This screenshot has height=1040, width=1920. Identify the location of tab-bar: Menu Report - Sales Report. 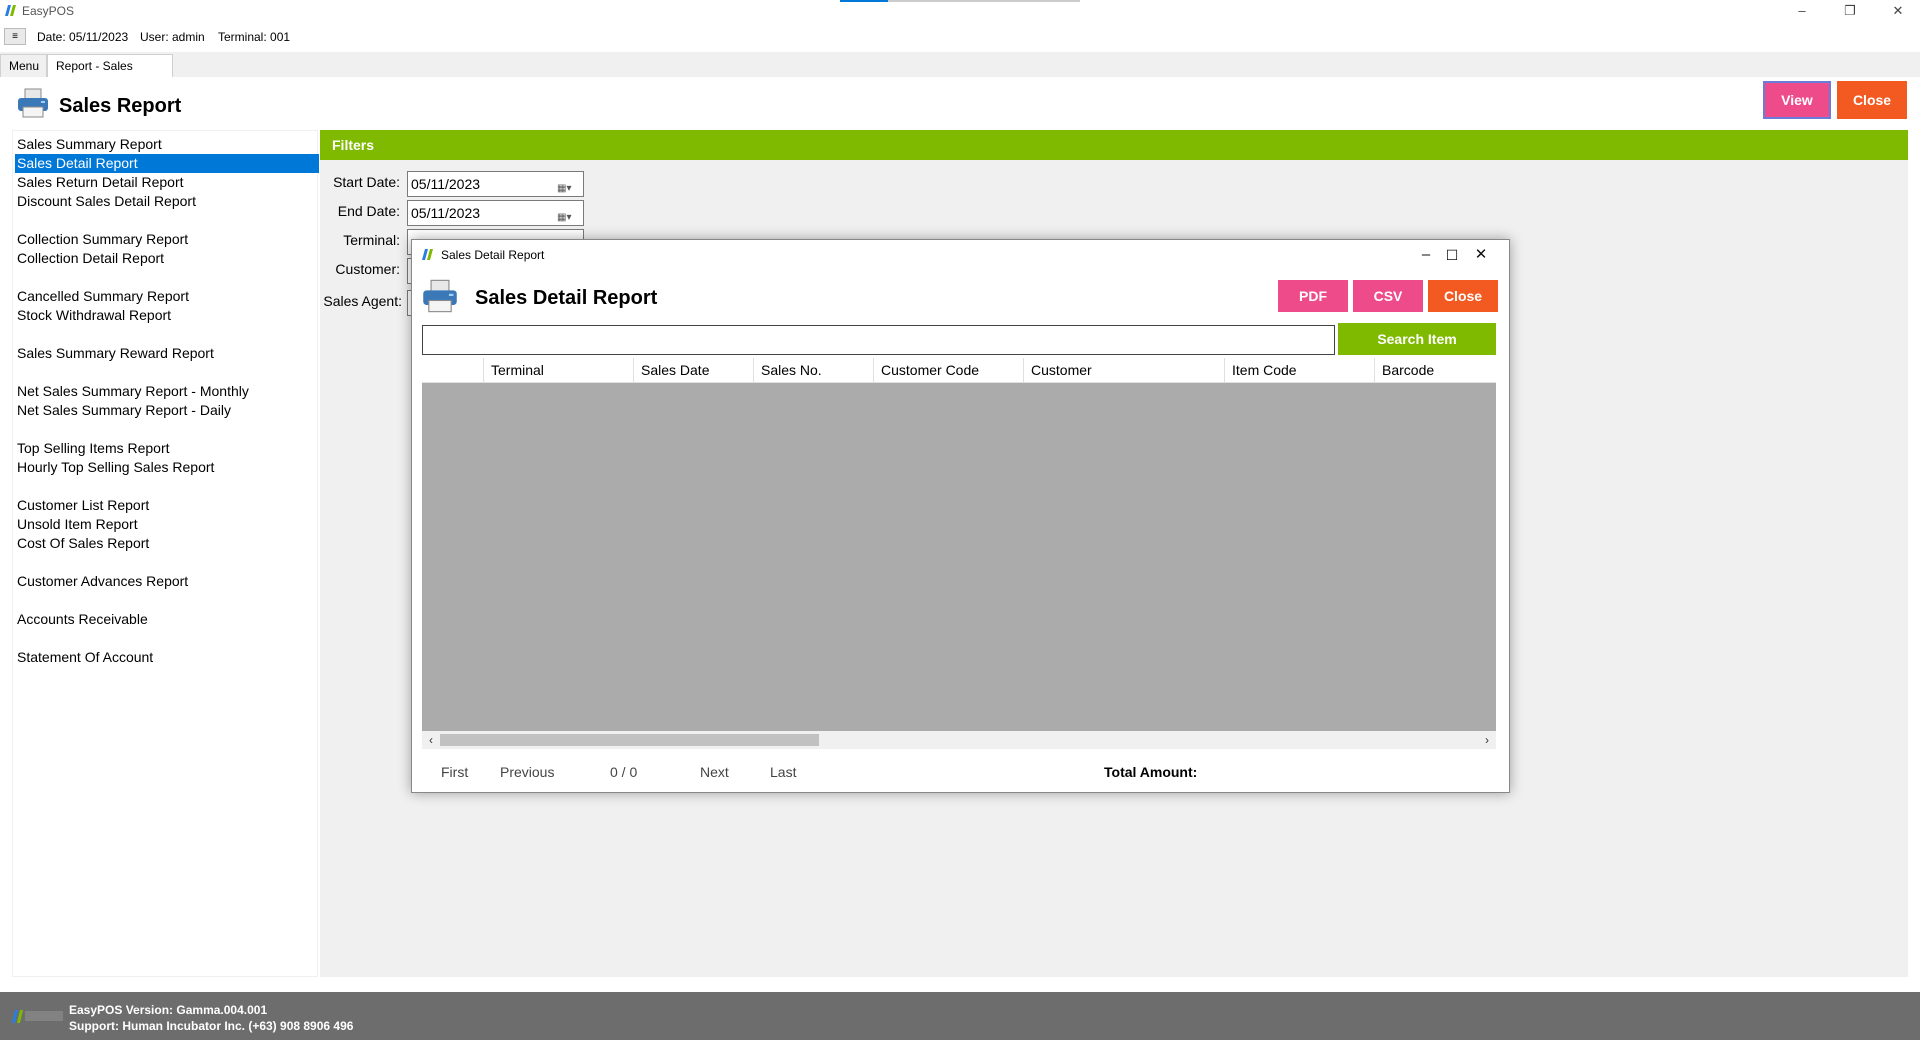
(960, 73).